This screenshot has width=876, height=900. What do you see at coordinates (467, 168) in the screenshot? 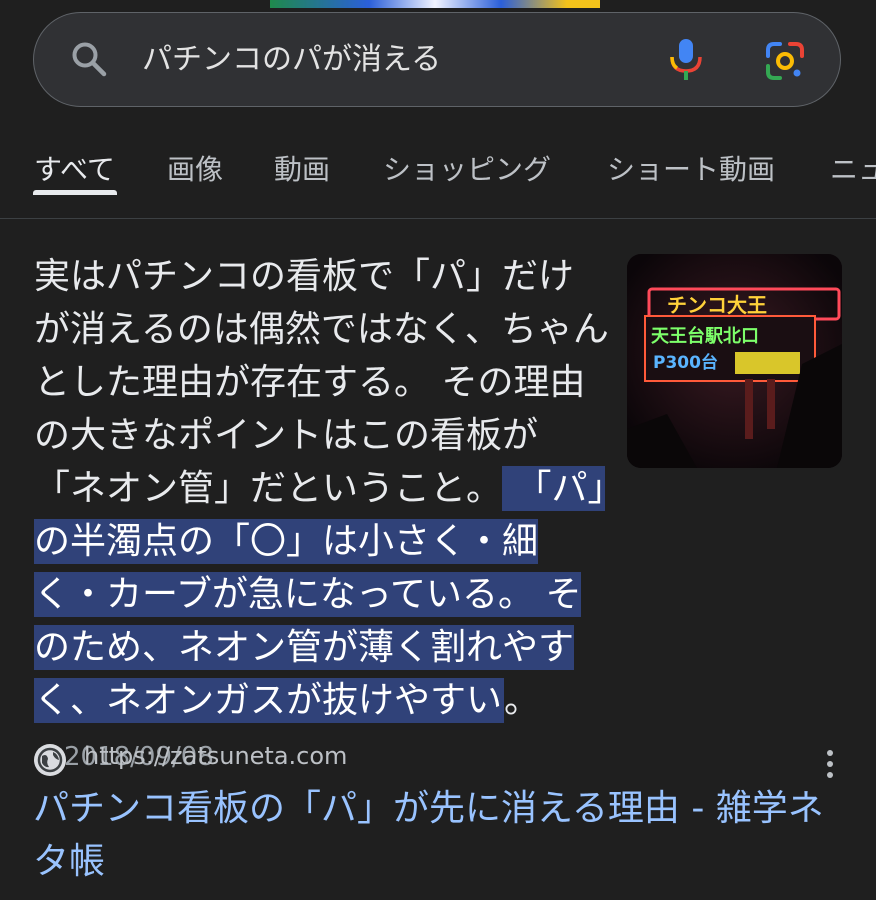
I see `tab-shopping: ショッピング` at bounding box center [467, 168].